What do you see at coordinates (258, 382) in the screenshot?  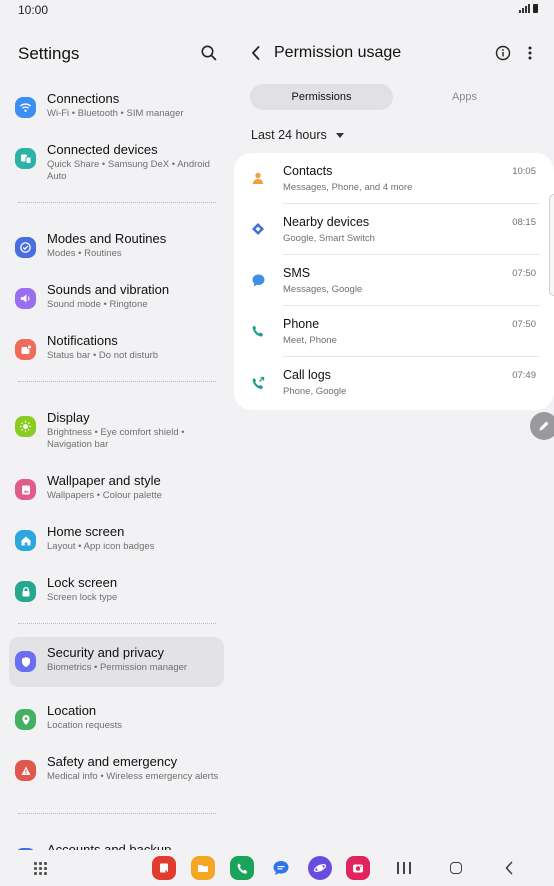 I see `call-log-icon` at bounding box center [258, 382].